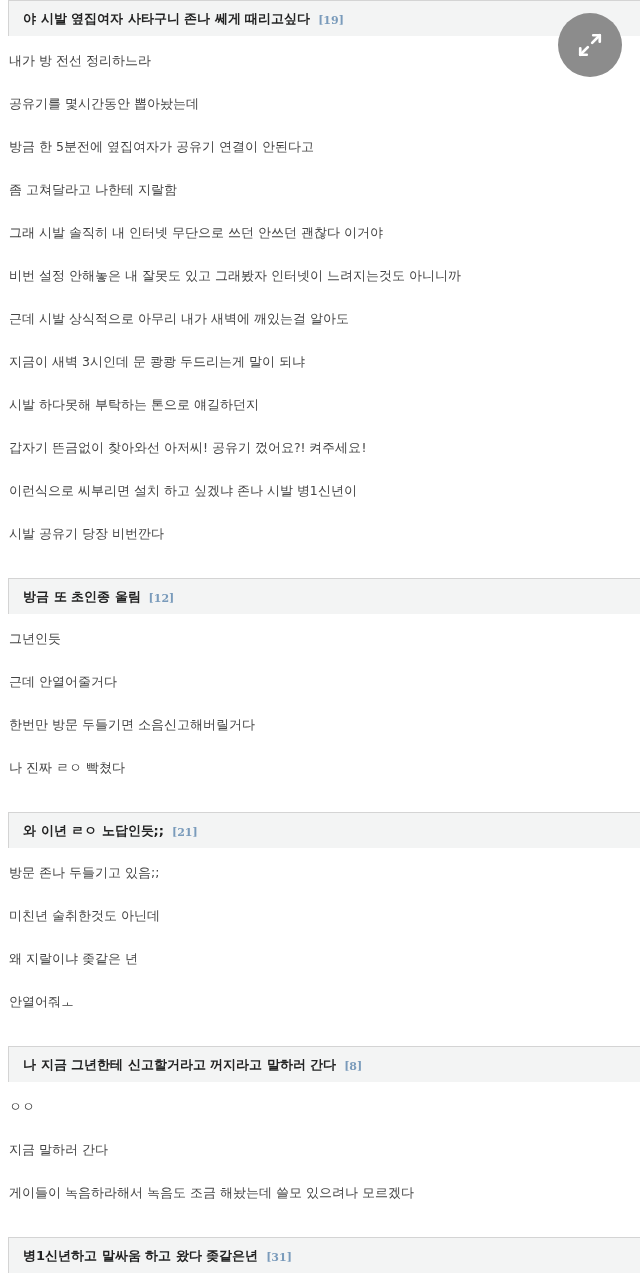 Image resolution: width=640 pixels, height=1280 pixels. What do you see at coordinates (82, 596) in the screenshot?
I see `post-title: 방금 또 초인종 울림` at bounding box center [82, 596].